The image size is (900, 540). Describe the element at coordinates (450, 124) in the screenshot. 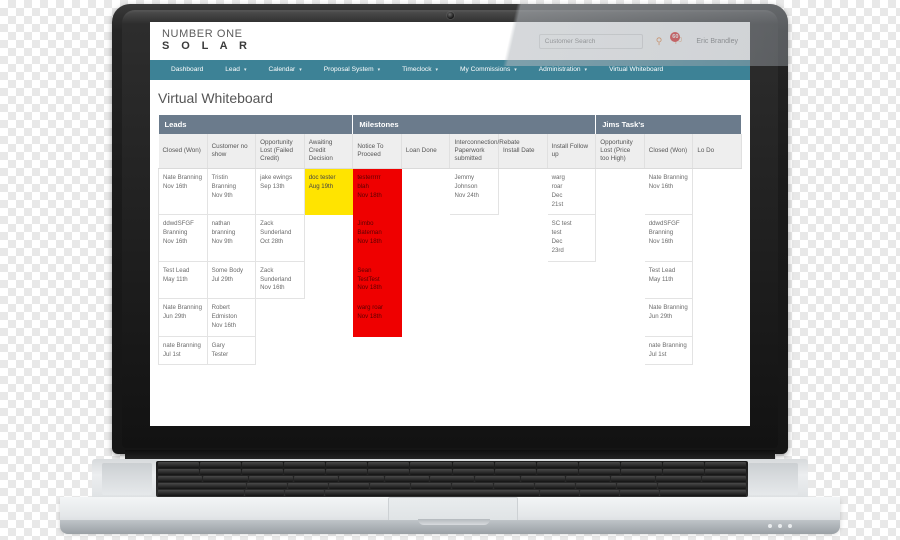

I see `group-header-row: Leads Milestones Jims Task's` at that location.